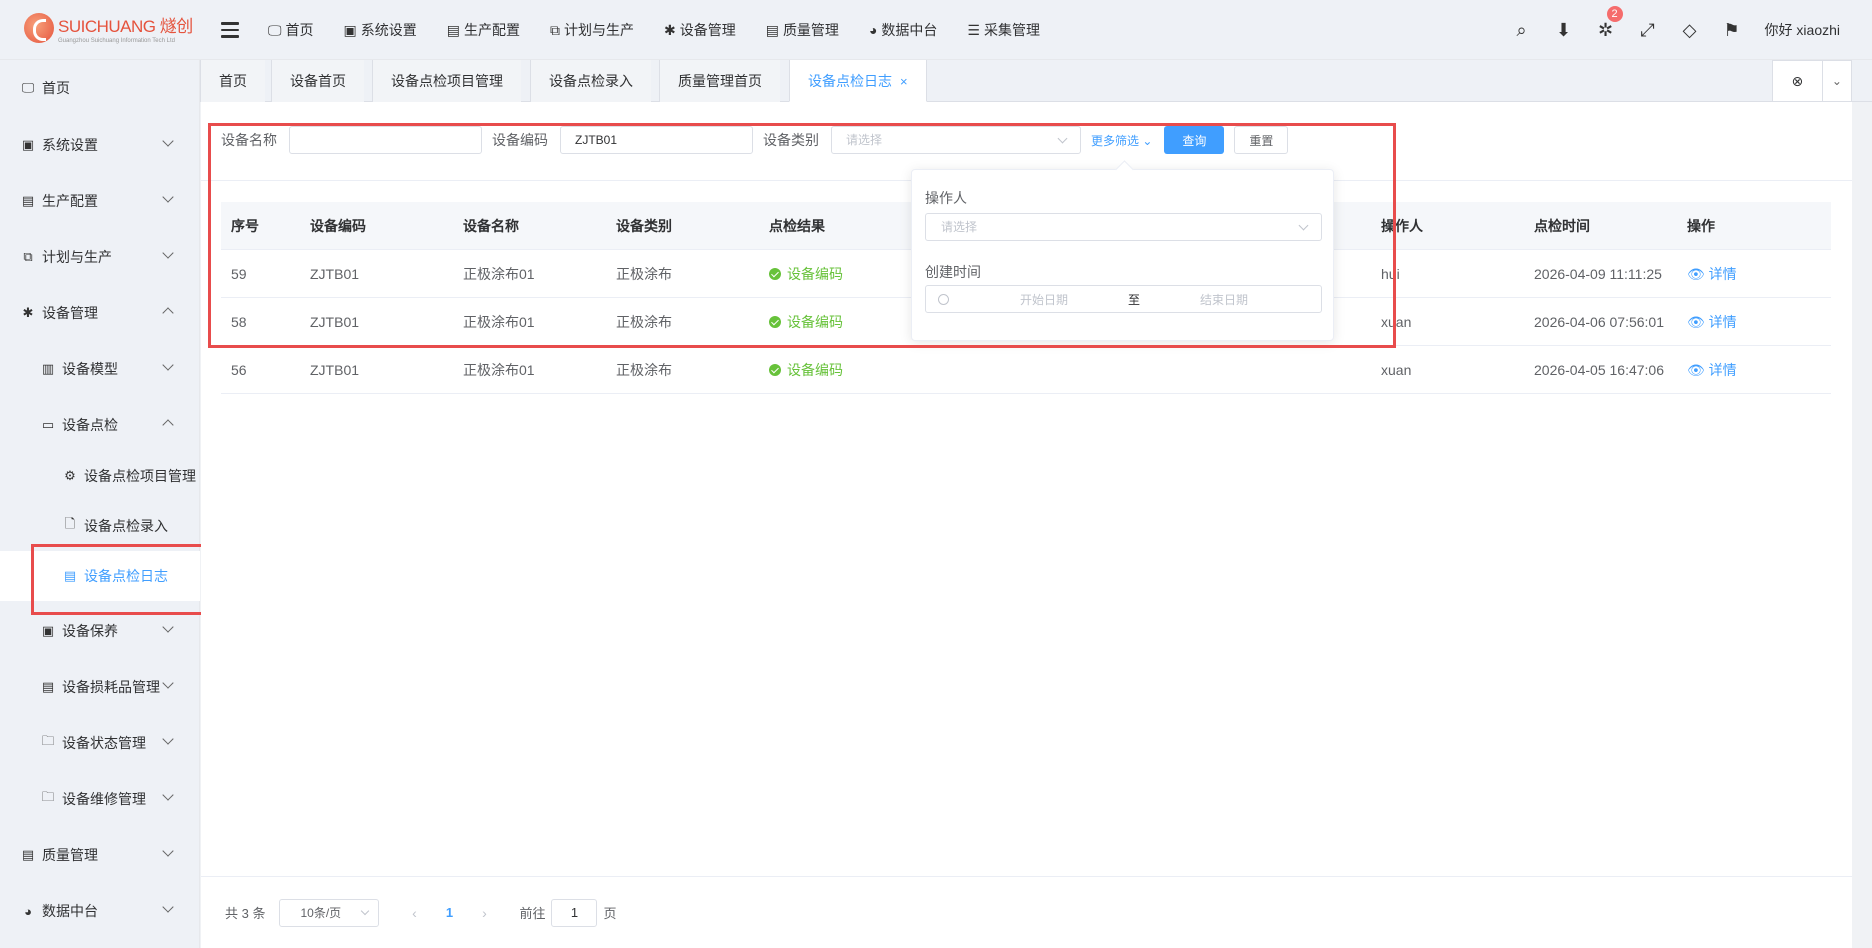 Image resolution: width=1872 pixels, height=948 pixels. Describe the element at coordinates (48, 368) in the screenshot. I see `columns-icon: ▥` at that location.